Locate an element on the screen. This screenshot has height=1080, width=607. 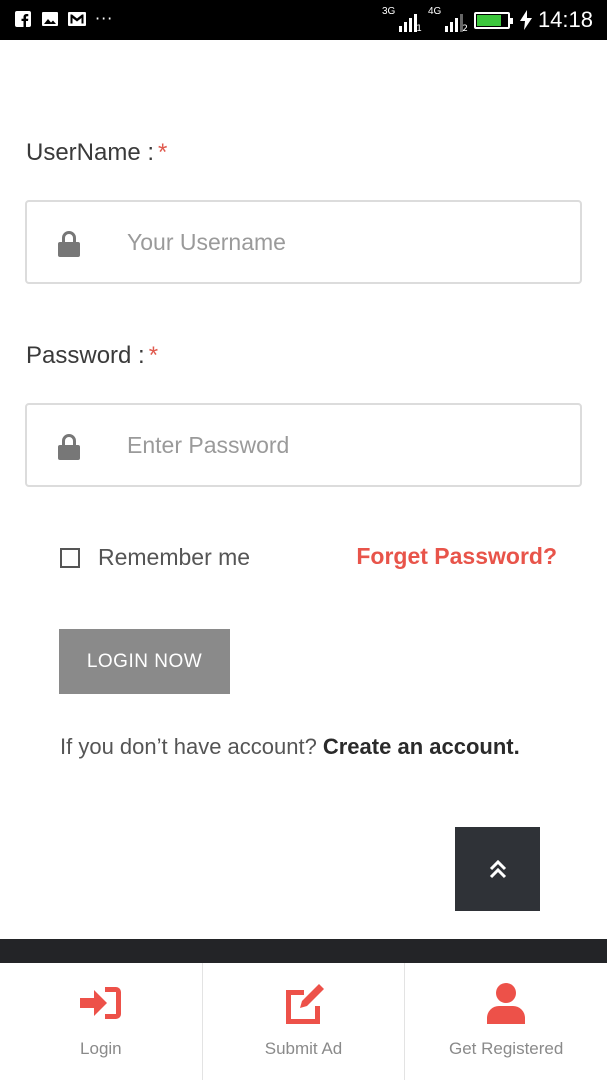
signal-3g: 3G 1 is located at coordinates (402, 20).